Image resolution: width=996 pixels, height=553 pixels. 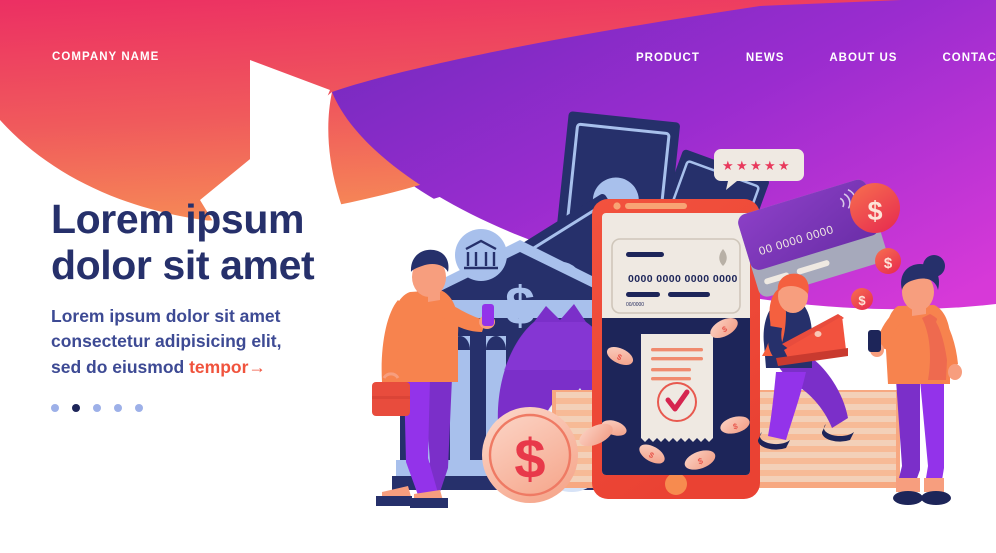 I want to click on nav-item-about-us: ABOUT US, so click(x=863, y=58).